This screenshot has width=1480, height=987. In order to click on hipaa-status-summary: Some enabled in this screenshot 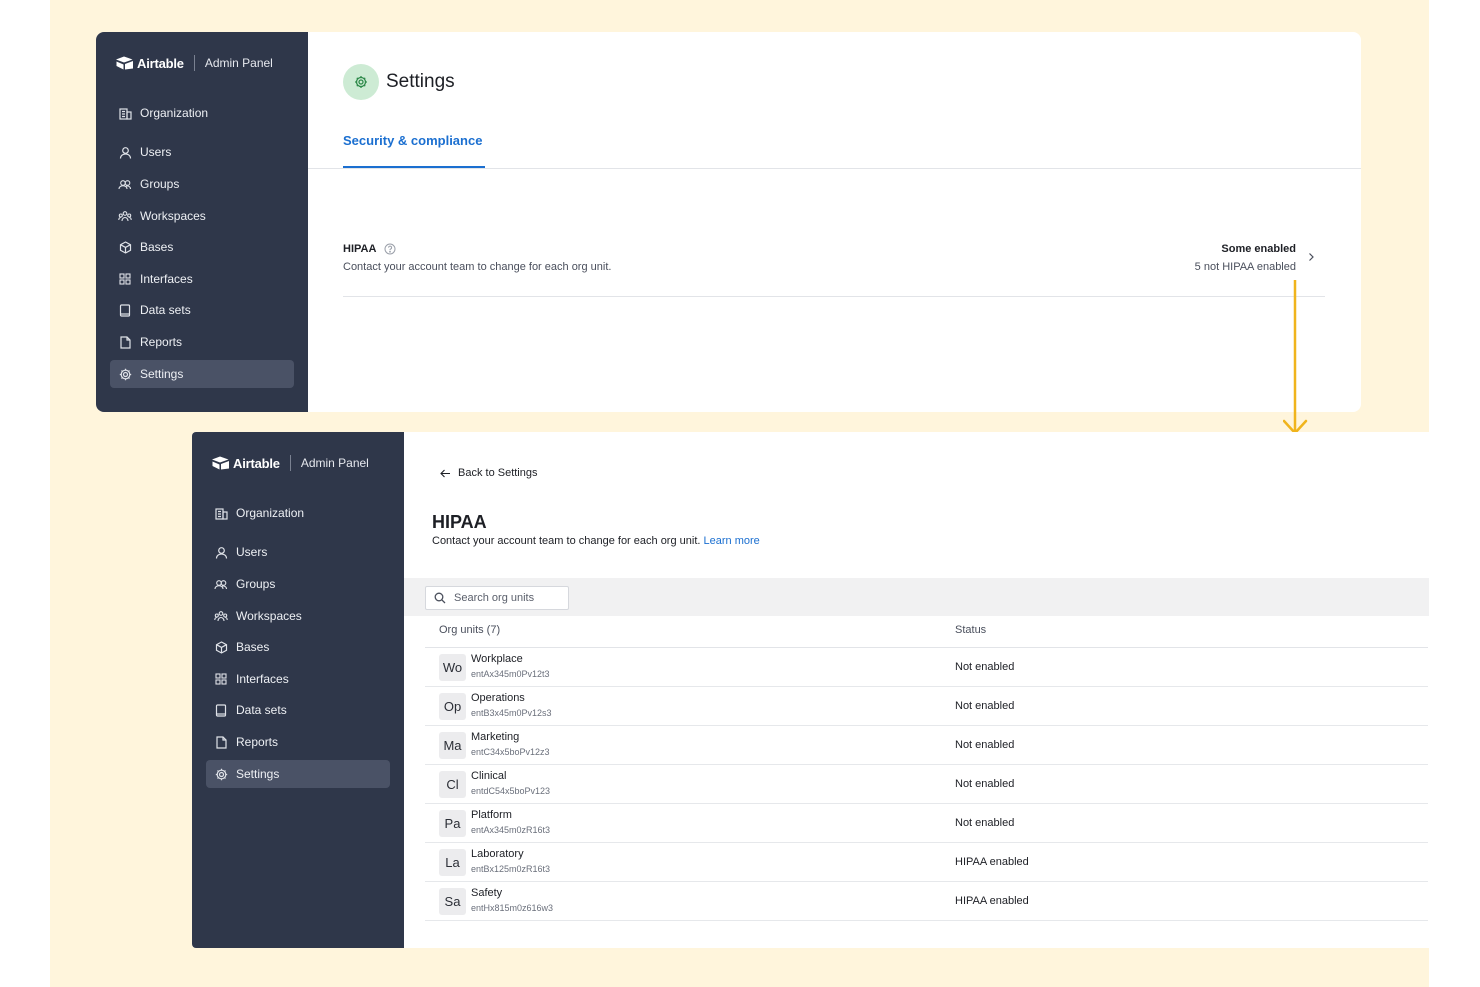, I will do `click(1258, 249)`.